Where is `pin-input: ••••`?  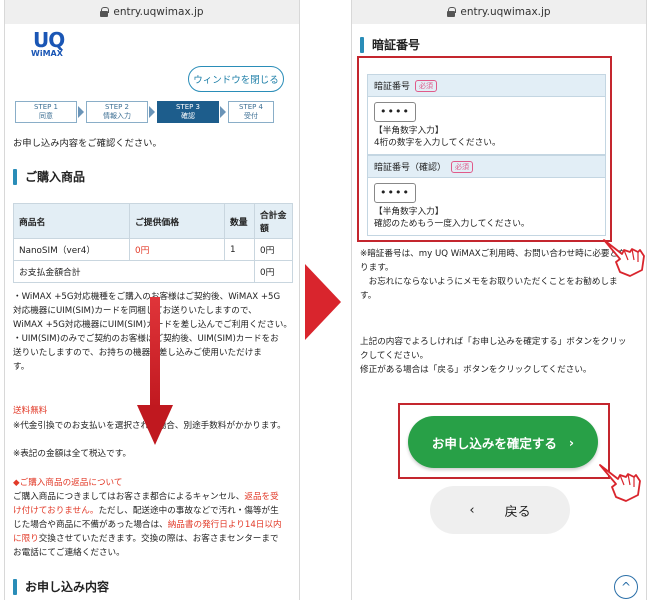
pin-input: •••• is located at coordinates (395, 112).